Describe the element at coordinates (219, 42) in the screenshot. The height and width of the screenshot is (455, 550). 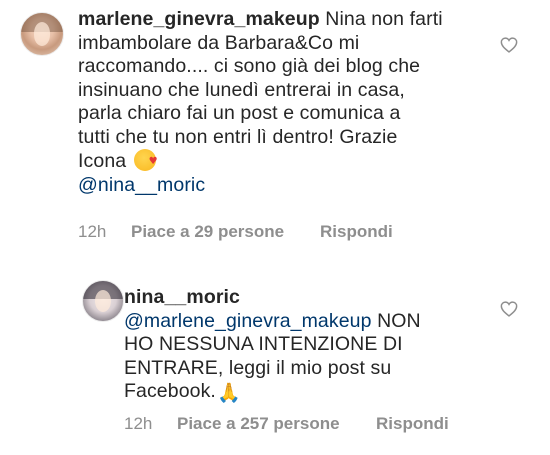
I see `comment-line: imbambolare da Barbara&Co mi` at that location.